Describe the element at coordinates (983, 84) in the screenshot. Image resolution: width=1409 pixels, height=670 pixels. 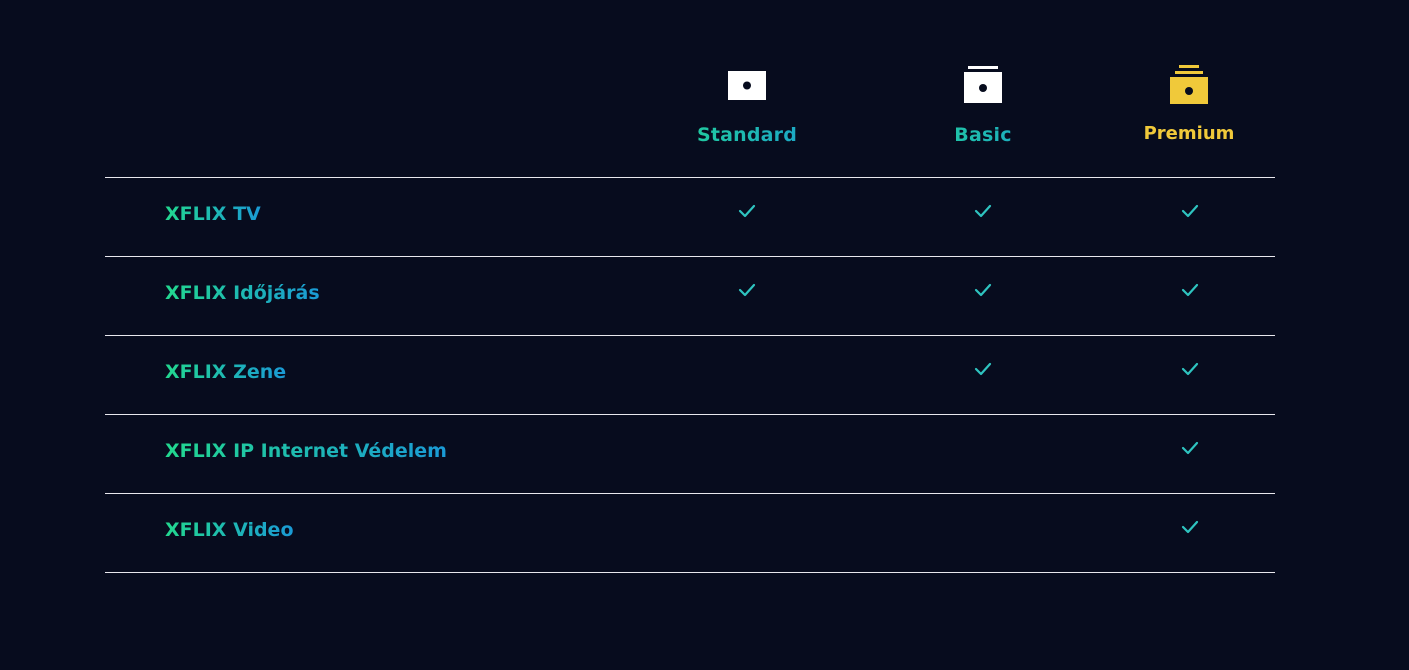
I see `basic-plan-icon` at that location.